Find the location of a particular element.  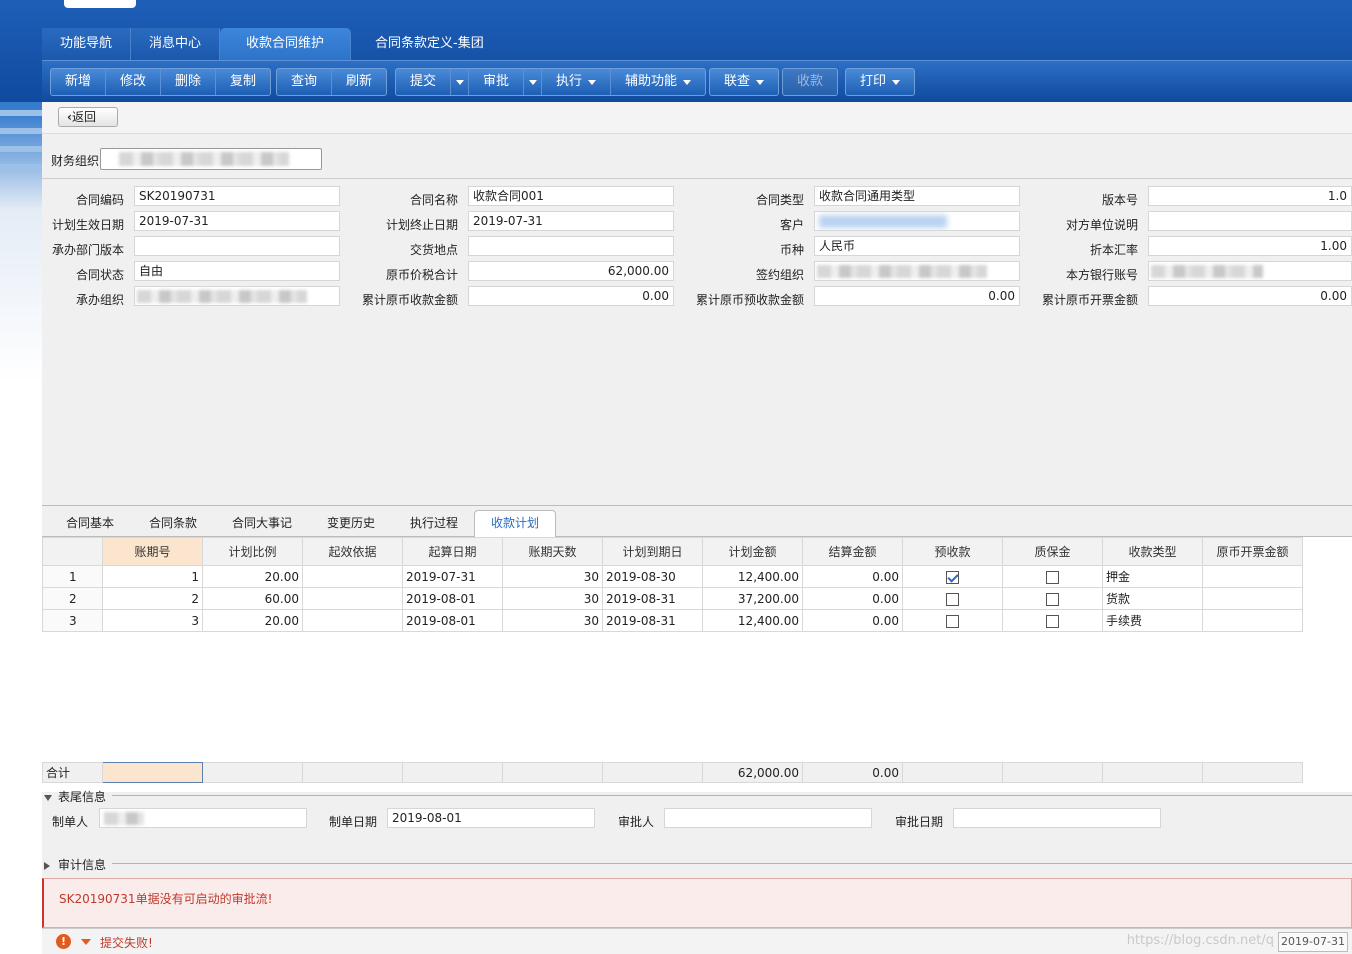

tab-contract-terms-body: 合同条款 is located at coordinates (173, 522).